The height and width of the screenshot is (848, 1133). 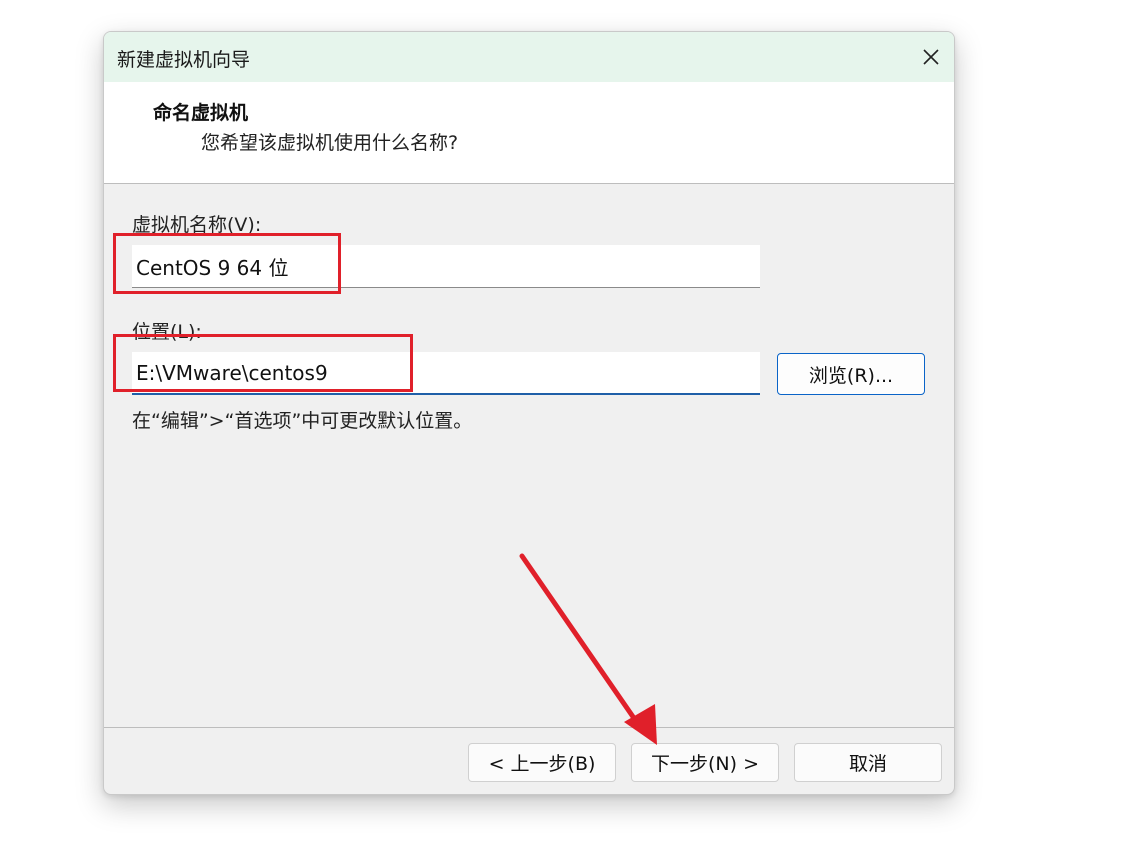 I want to click on back-button: < 上一步(B), so click(x=542, y=762).